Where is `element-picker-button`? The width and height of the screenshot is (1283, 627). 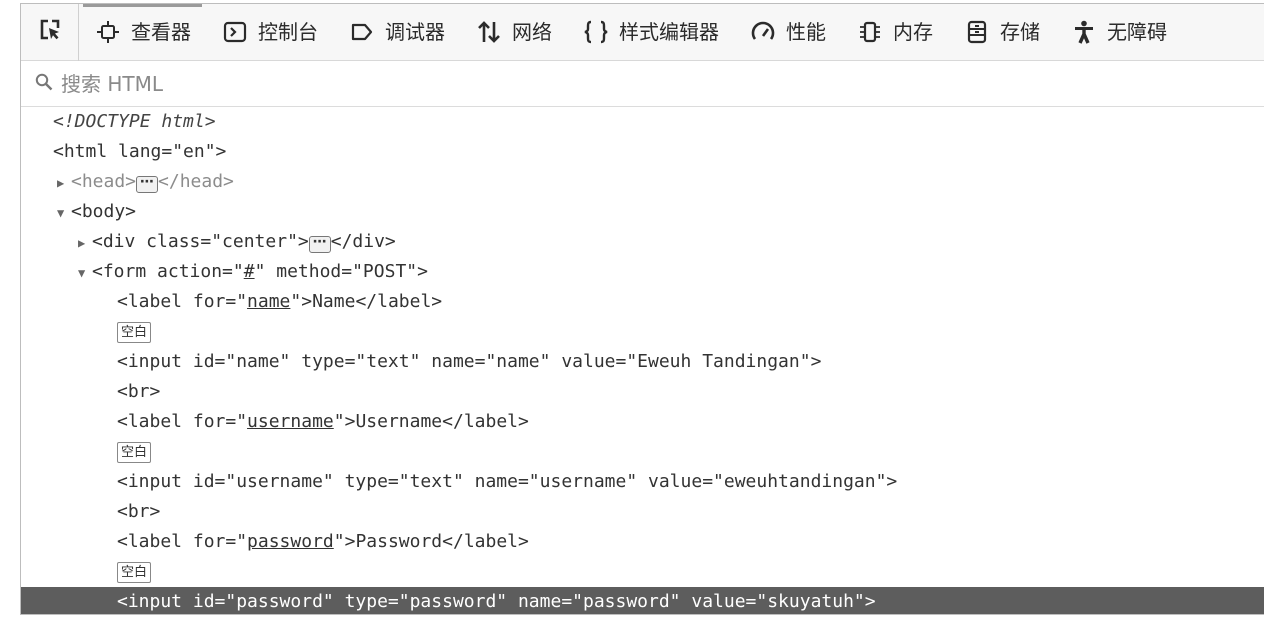
element-picker-button is located at coordinates (50, 32).